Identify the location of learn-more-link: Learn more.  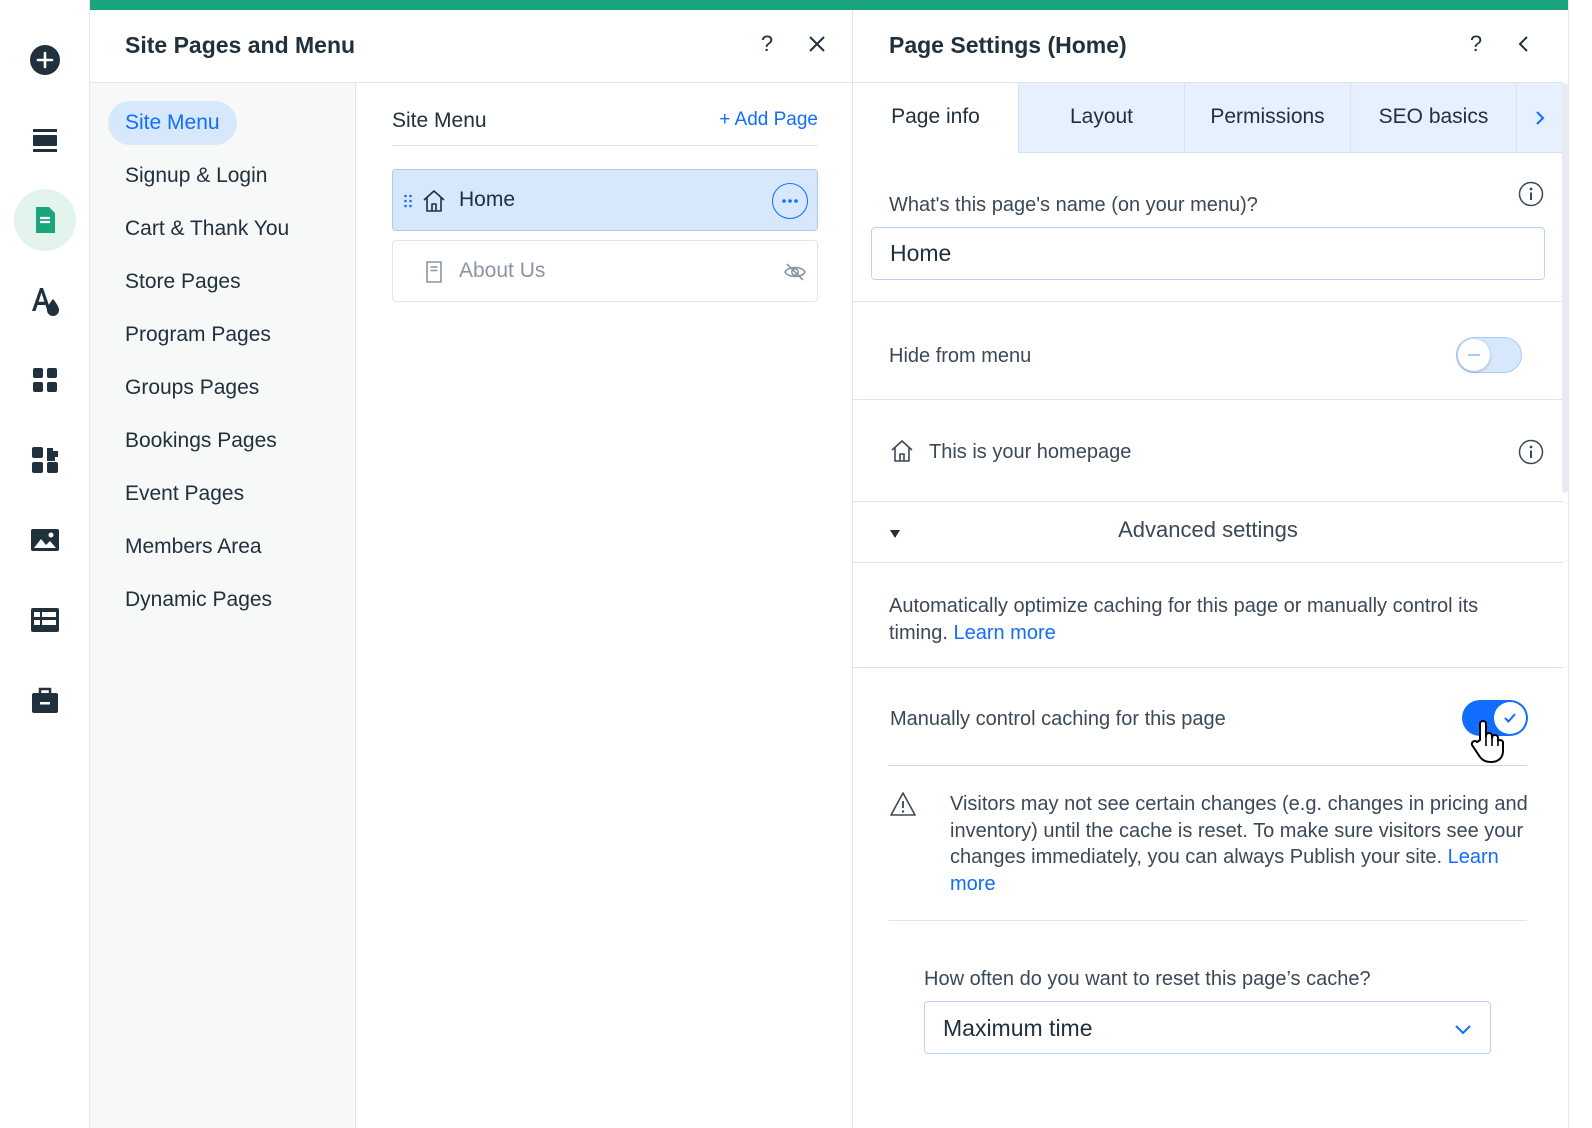
(1004, 633).